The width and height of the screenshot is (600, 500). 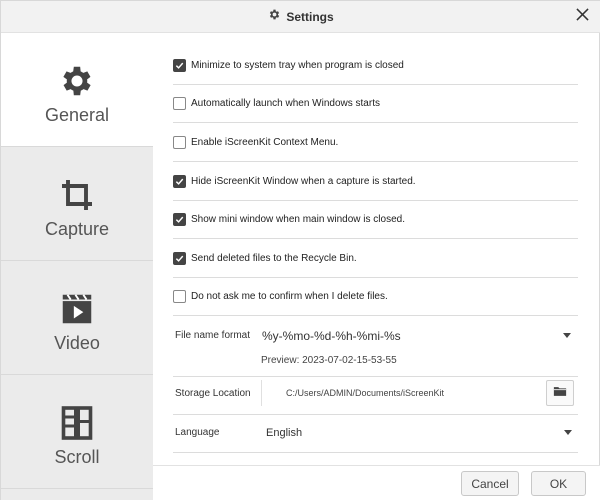 I want to click on sidebar-item-capture: Capture, so click(x=77, y=204).